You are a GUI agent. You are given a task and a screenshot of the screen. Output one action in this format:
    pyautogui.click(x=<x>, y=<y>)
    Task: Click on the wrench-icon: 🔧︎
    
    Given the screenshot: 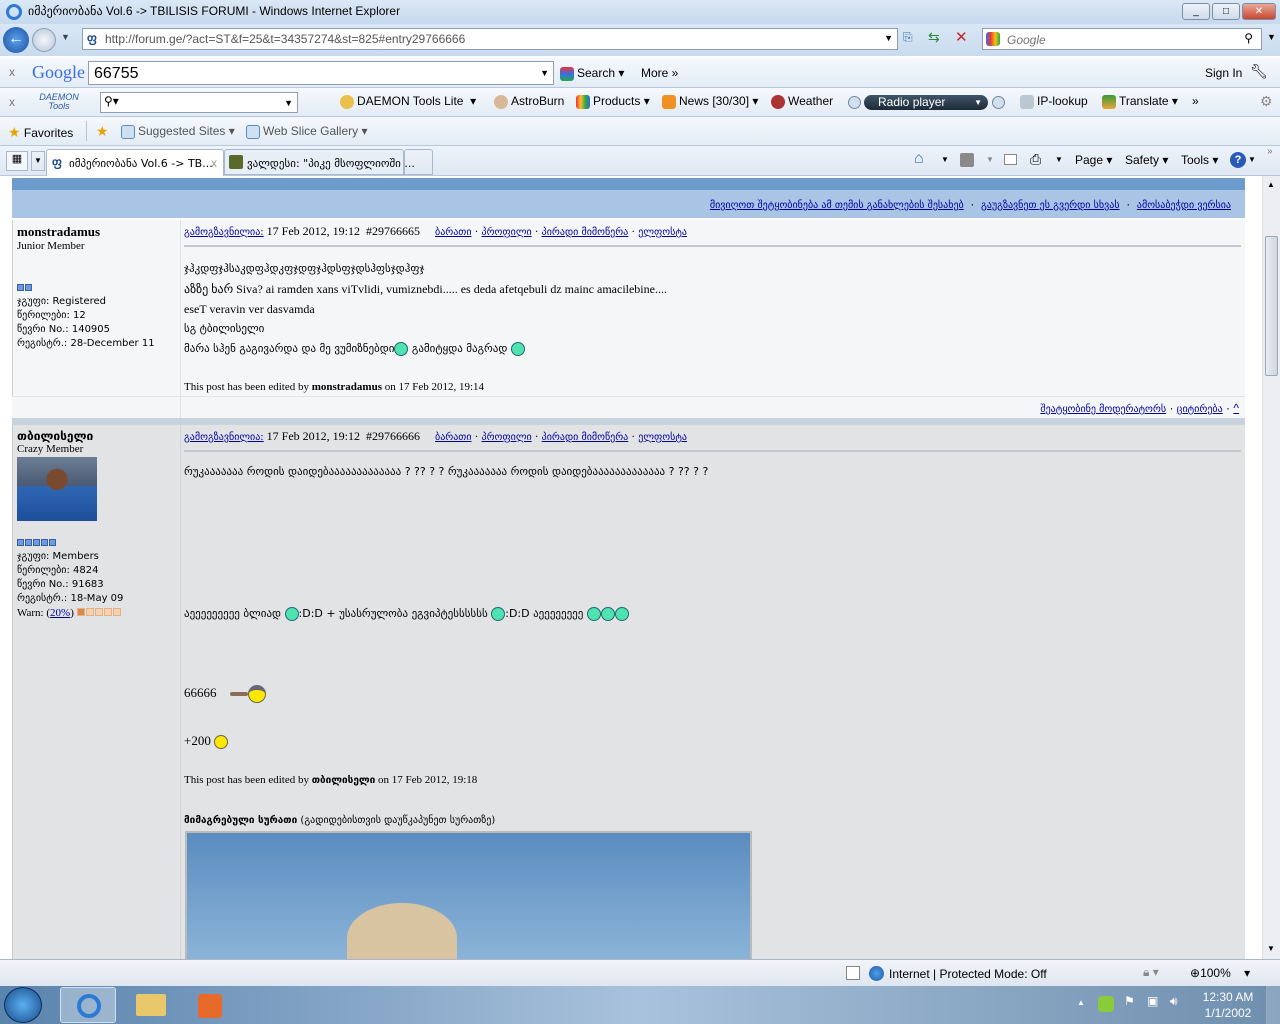 What is the action you would take?
    pyautogui.click(x=1259, y=71)
    